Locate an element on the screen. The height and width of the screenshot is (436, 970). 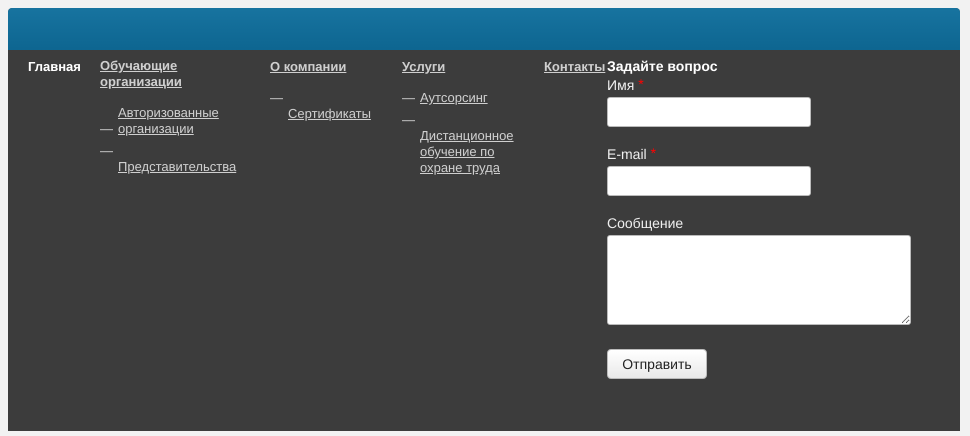
nav-link: Главная is located at coordinates (54, 67).